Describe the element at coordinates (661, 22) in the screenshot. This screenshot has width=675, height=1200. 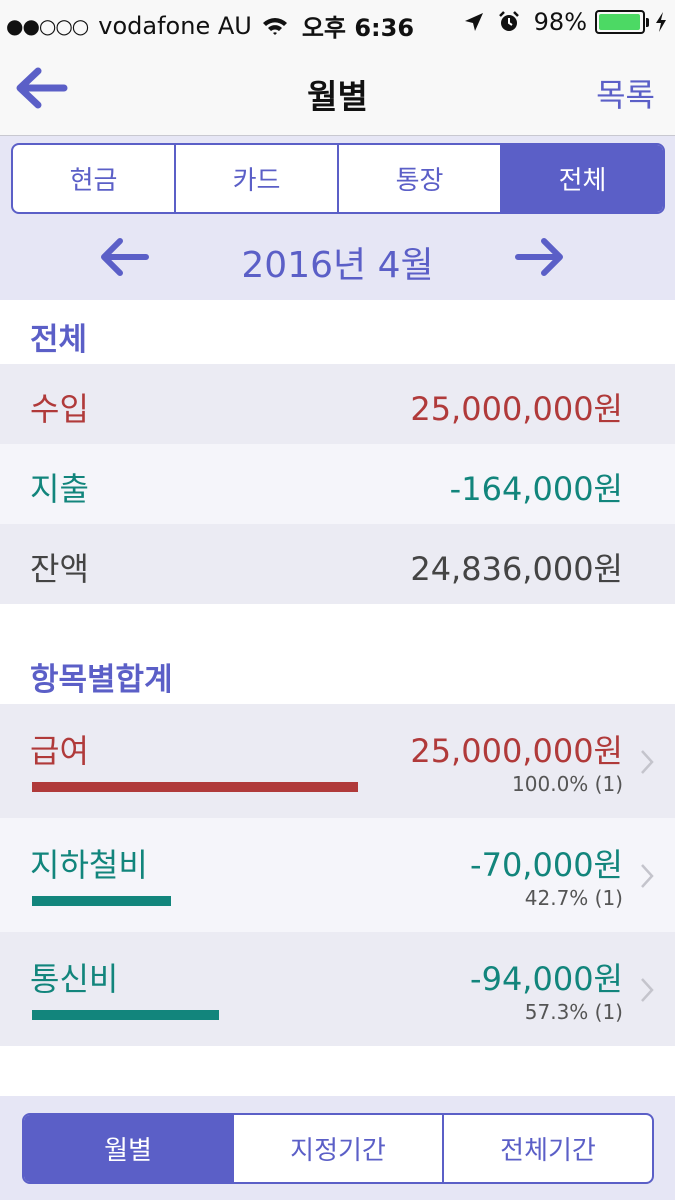
I see `charging-bolt-icon` at that location.